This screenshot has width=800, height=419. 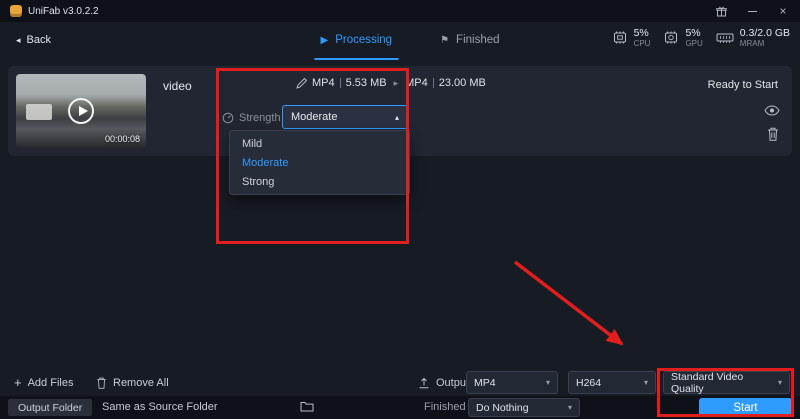 I want to click on mram-usage-value: 0.3/2.0 GB, so click(x=764, y=33).